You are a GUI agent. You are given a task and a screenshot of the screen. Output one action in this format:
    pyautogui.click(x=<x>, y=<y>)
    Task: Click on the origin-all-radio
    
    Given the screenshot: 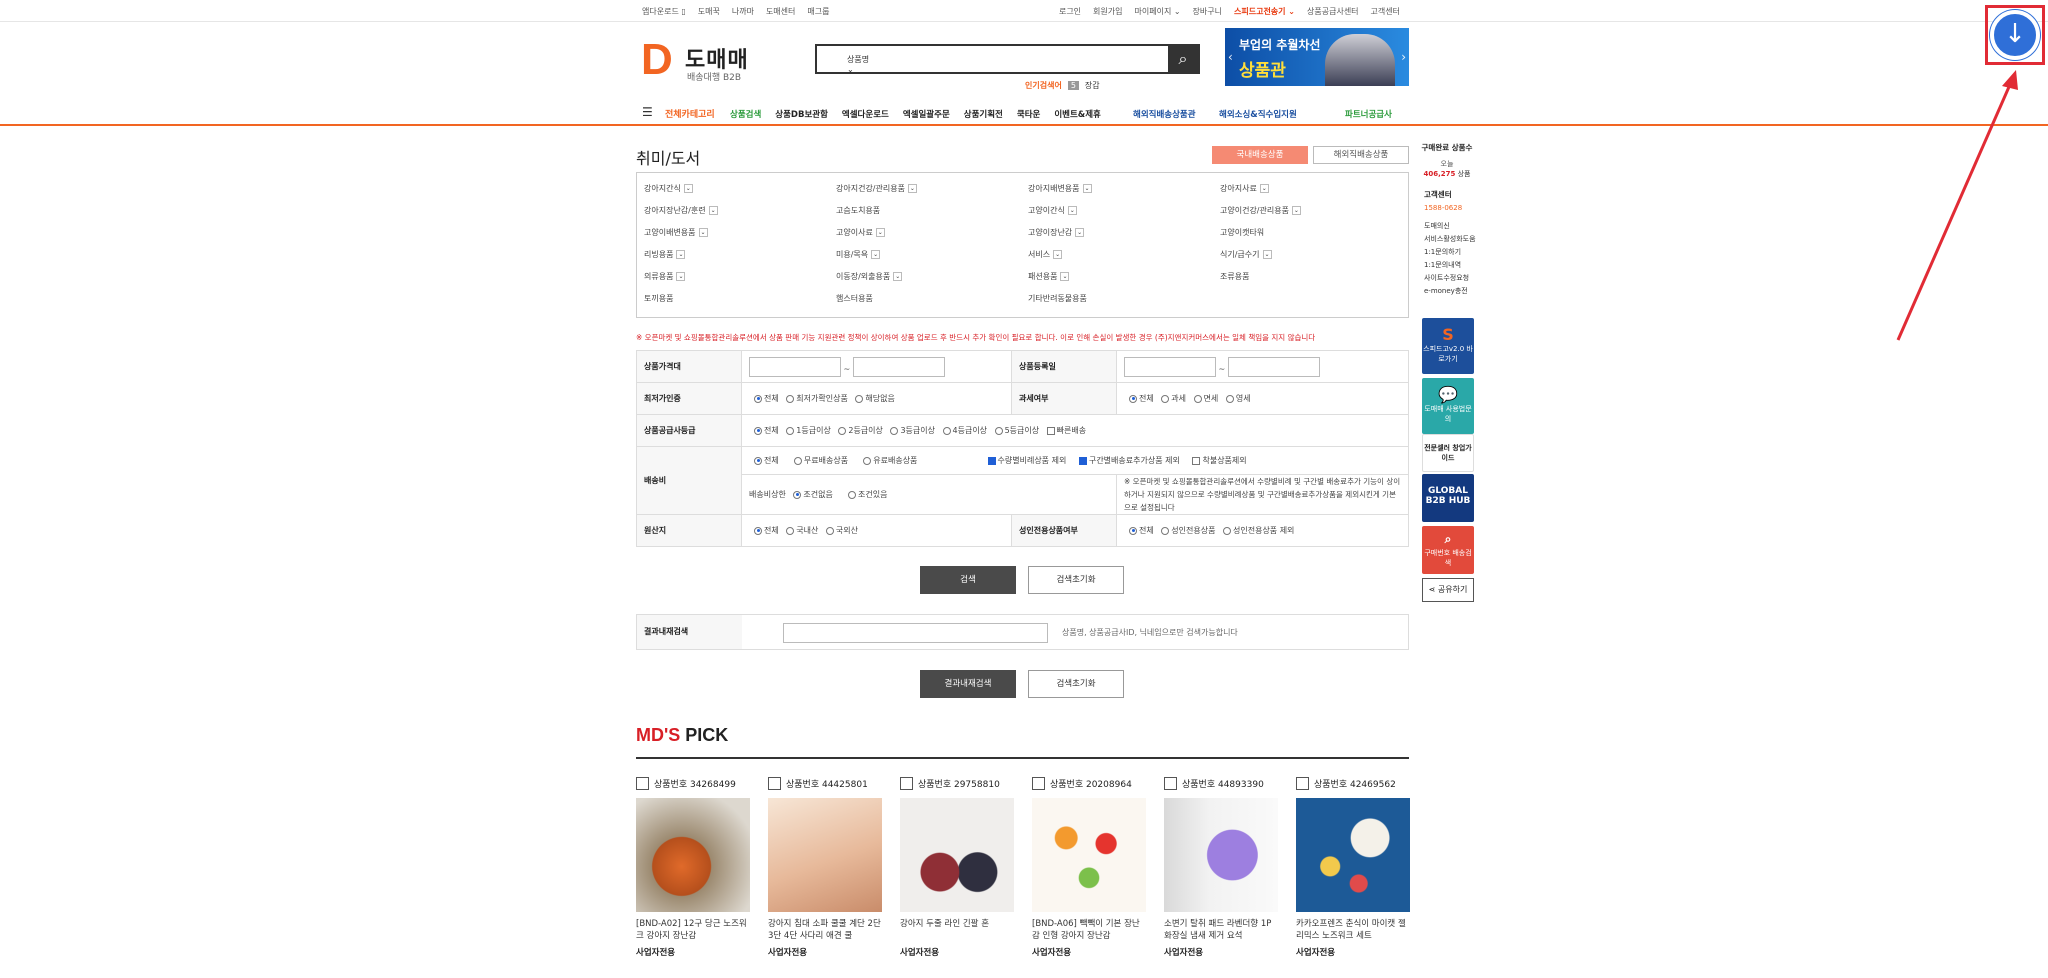 What is the action you would take?
    pyautogui.click(x=758, y=530)
    